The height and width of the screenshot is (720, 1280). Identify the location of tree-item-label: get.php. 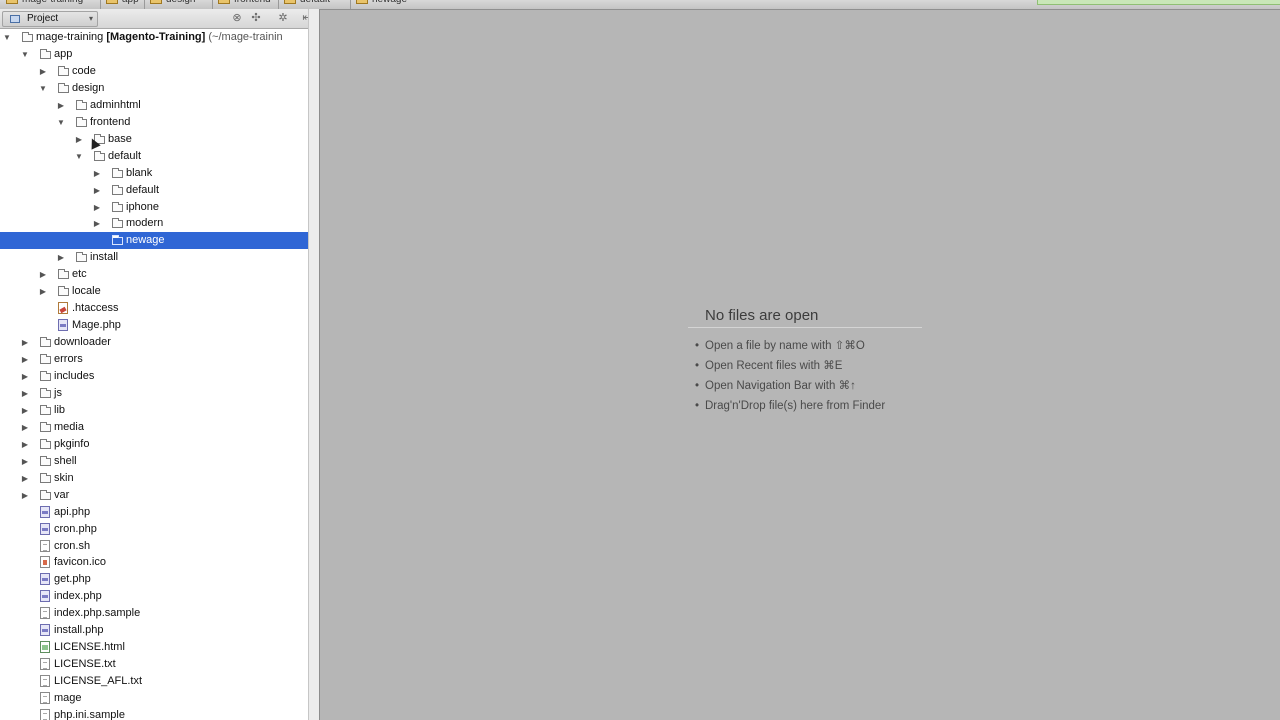
(72, 579).